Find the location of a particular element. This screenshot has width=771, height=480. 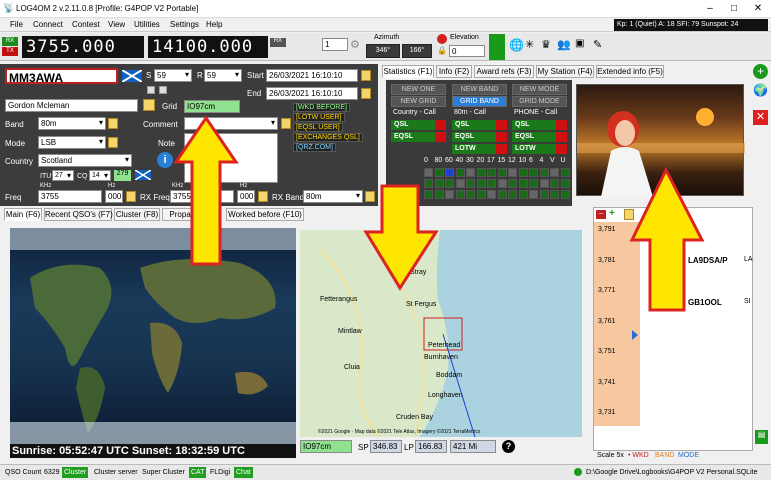

arrow-down-map is located at coordinates (401, 237).